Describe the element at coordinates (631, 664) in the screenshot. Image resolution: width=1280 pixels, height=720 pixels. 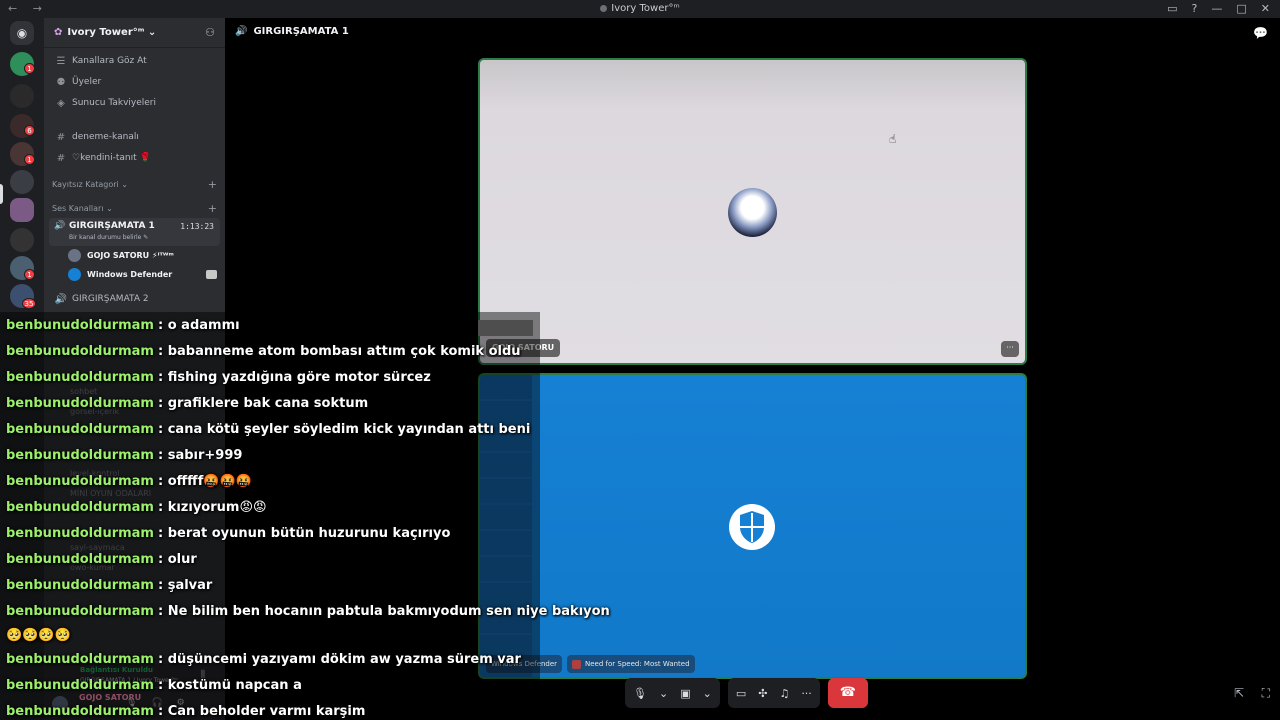
I see `activity-tag: Need for Speed: Most Wanted` at that location.